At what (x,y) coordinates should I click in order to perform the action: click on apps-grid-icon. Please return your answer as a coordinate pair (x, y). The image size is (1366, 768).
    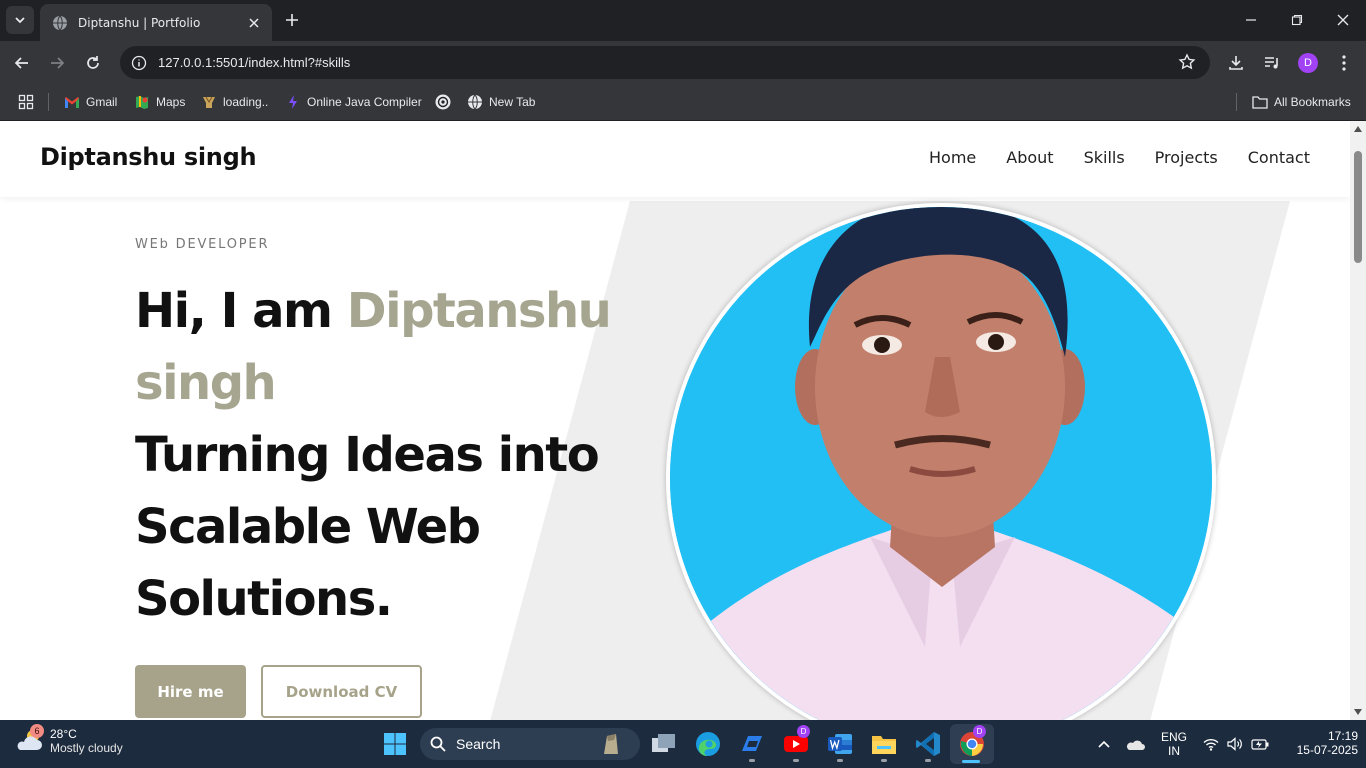
    Looking at the image, I should click on (26, 102).